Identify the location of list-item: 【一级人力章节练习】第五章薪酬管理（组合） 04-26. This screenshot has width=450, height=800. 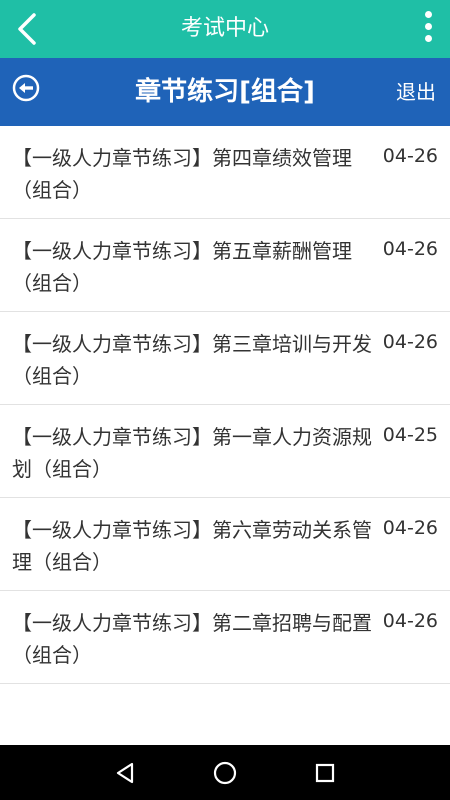
(225, 265).